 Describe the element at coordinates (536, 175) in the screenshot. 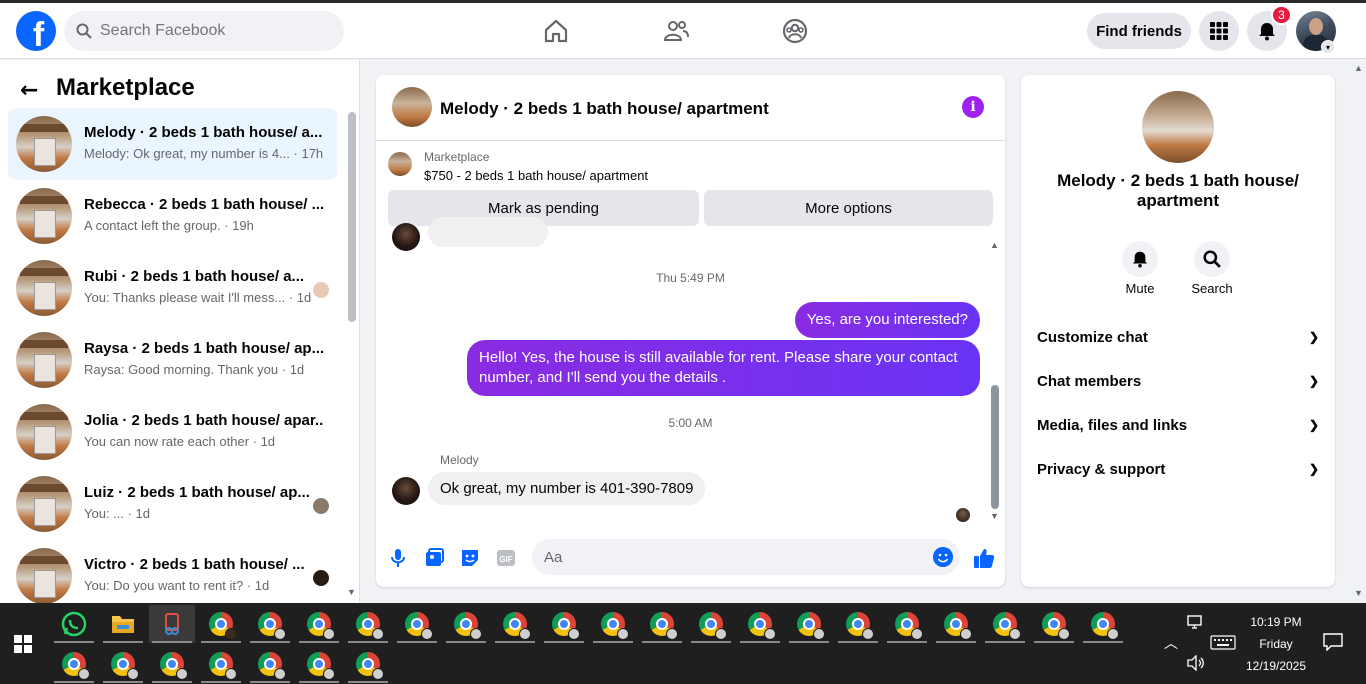

I see `listing-title: $750 - 2 beds 1 bath house/ apartment` at that location.